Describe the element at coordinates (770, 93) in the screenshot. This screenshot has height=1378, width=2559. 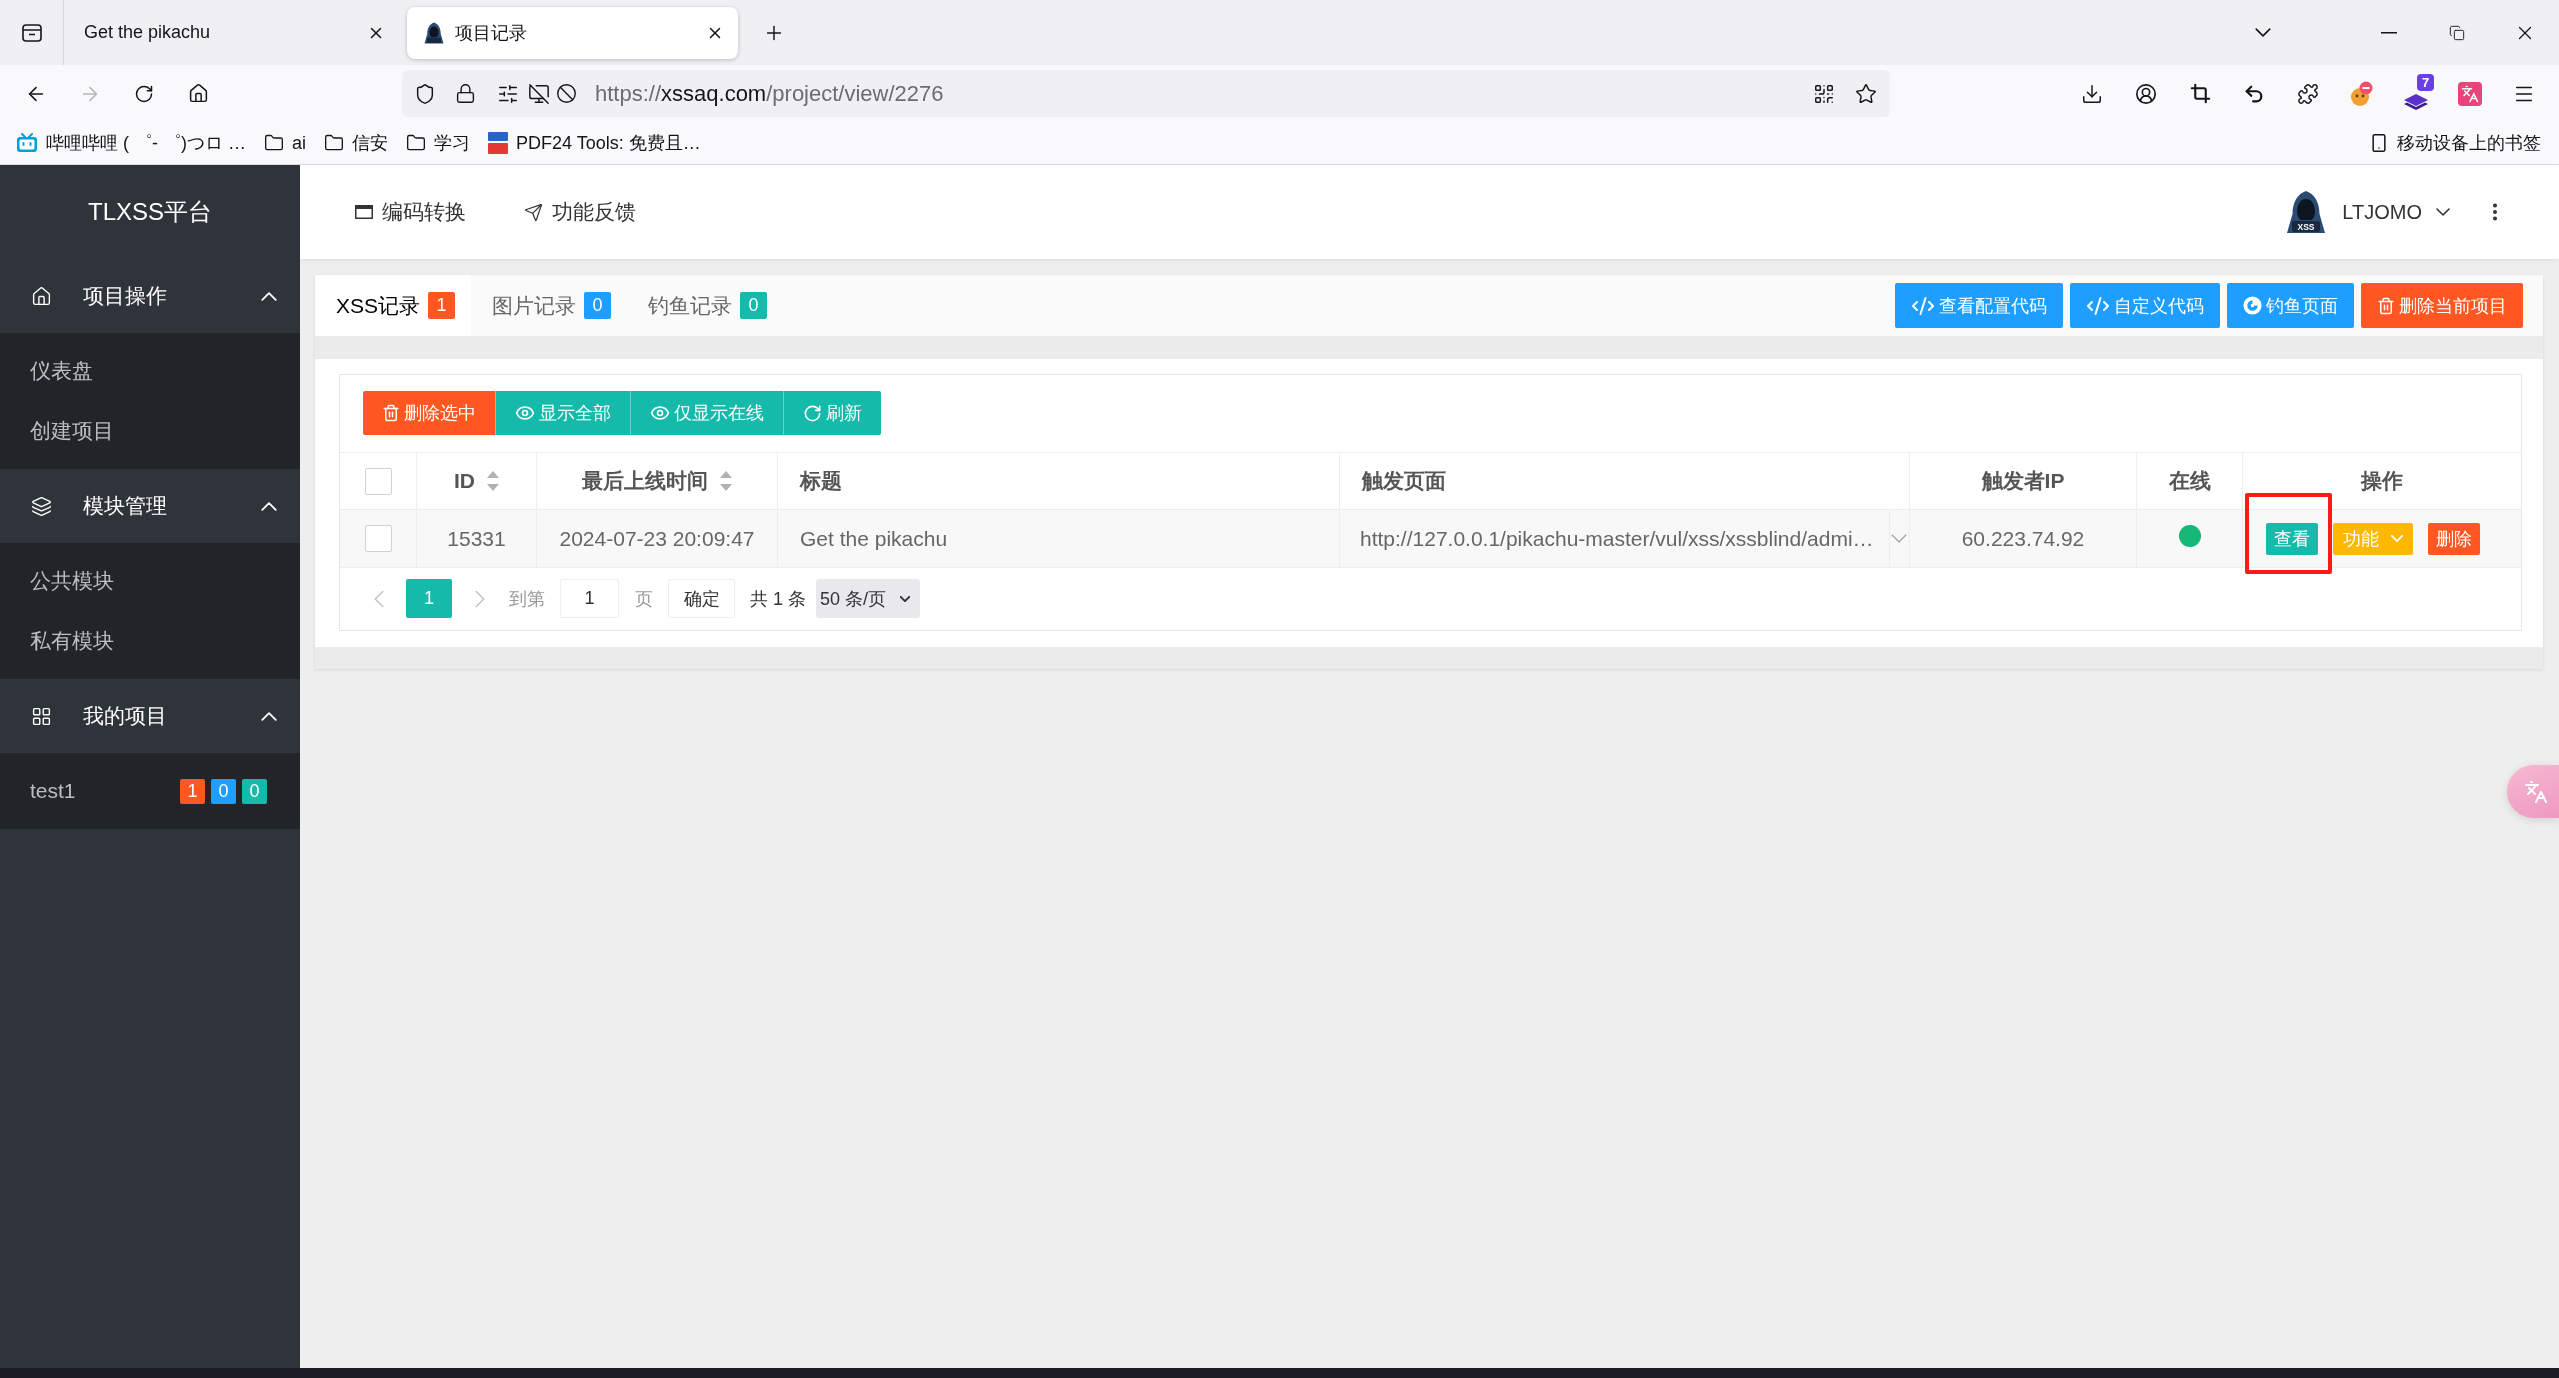
I see `url-text: https://xssaq.com/project/view/2276` at that location.